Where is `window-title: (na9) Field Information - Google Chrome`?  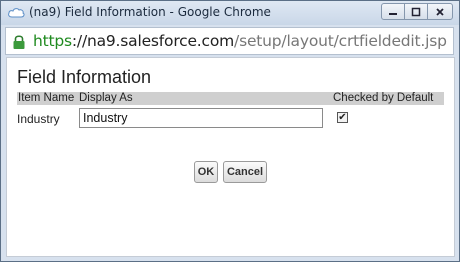 window-title: (na9) Field Information - Google Chrome is located at coordinates (150, 12).